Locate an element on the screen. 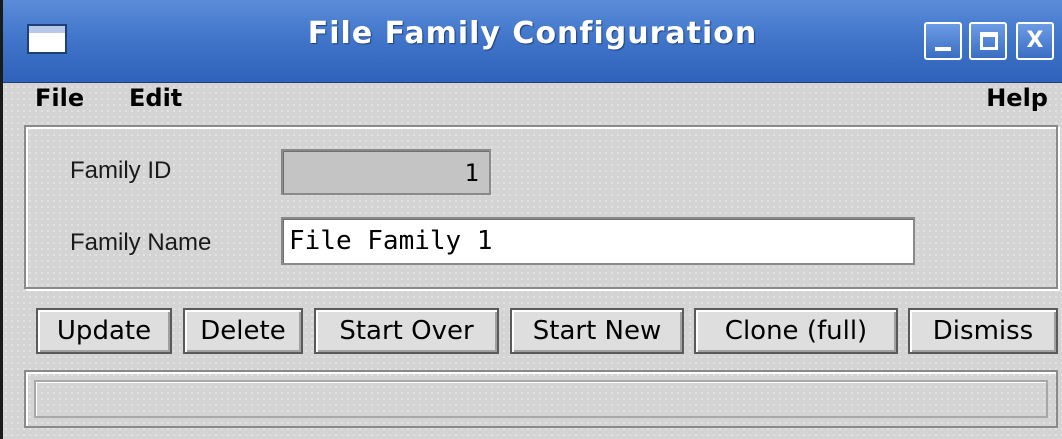 This screenshot has width=1062, height=439. maximize-icon is located at coordinates (989, 41).